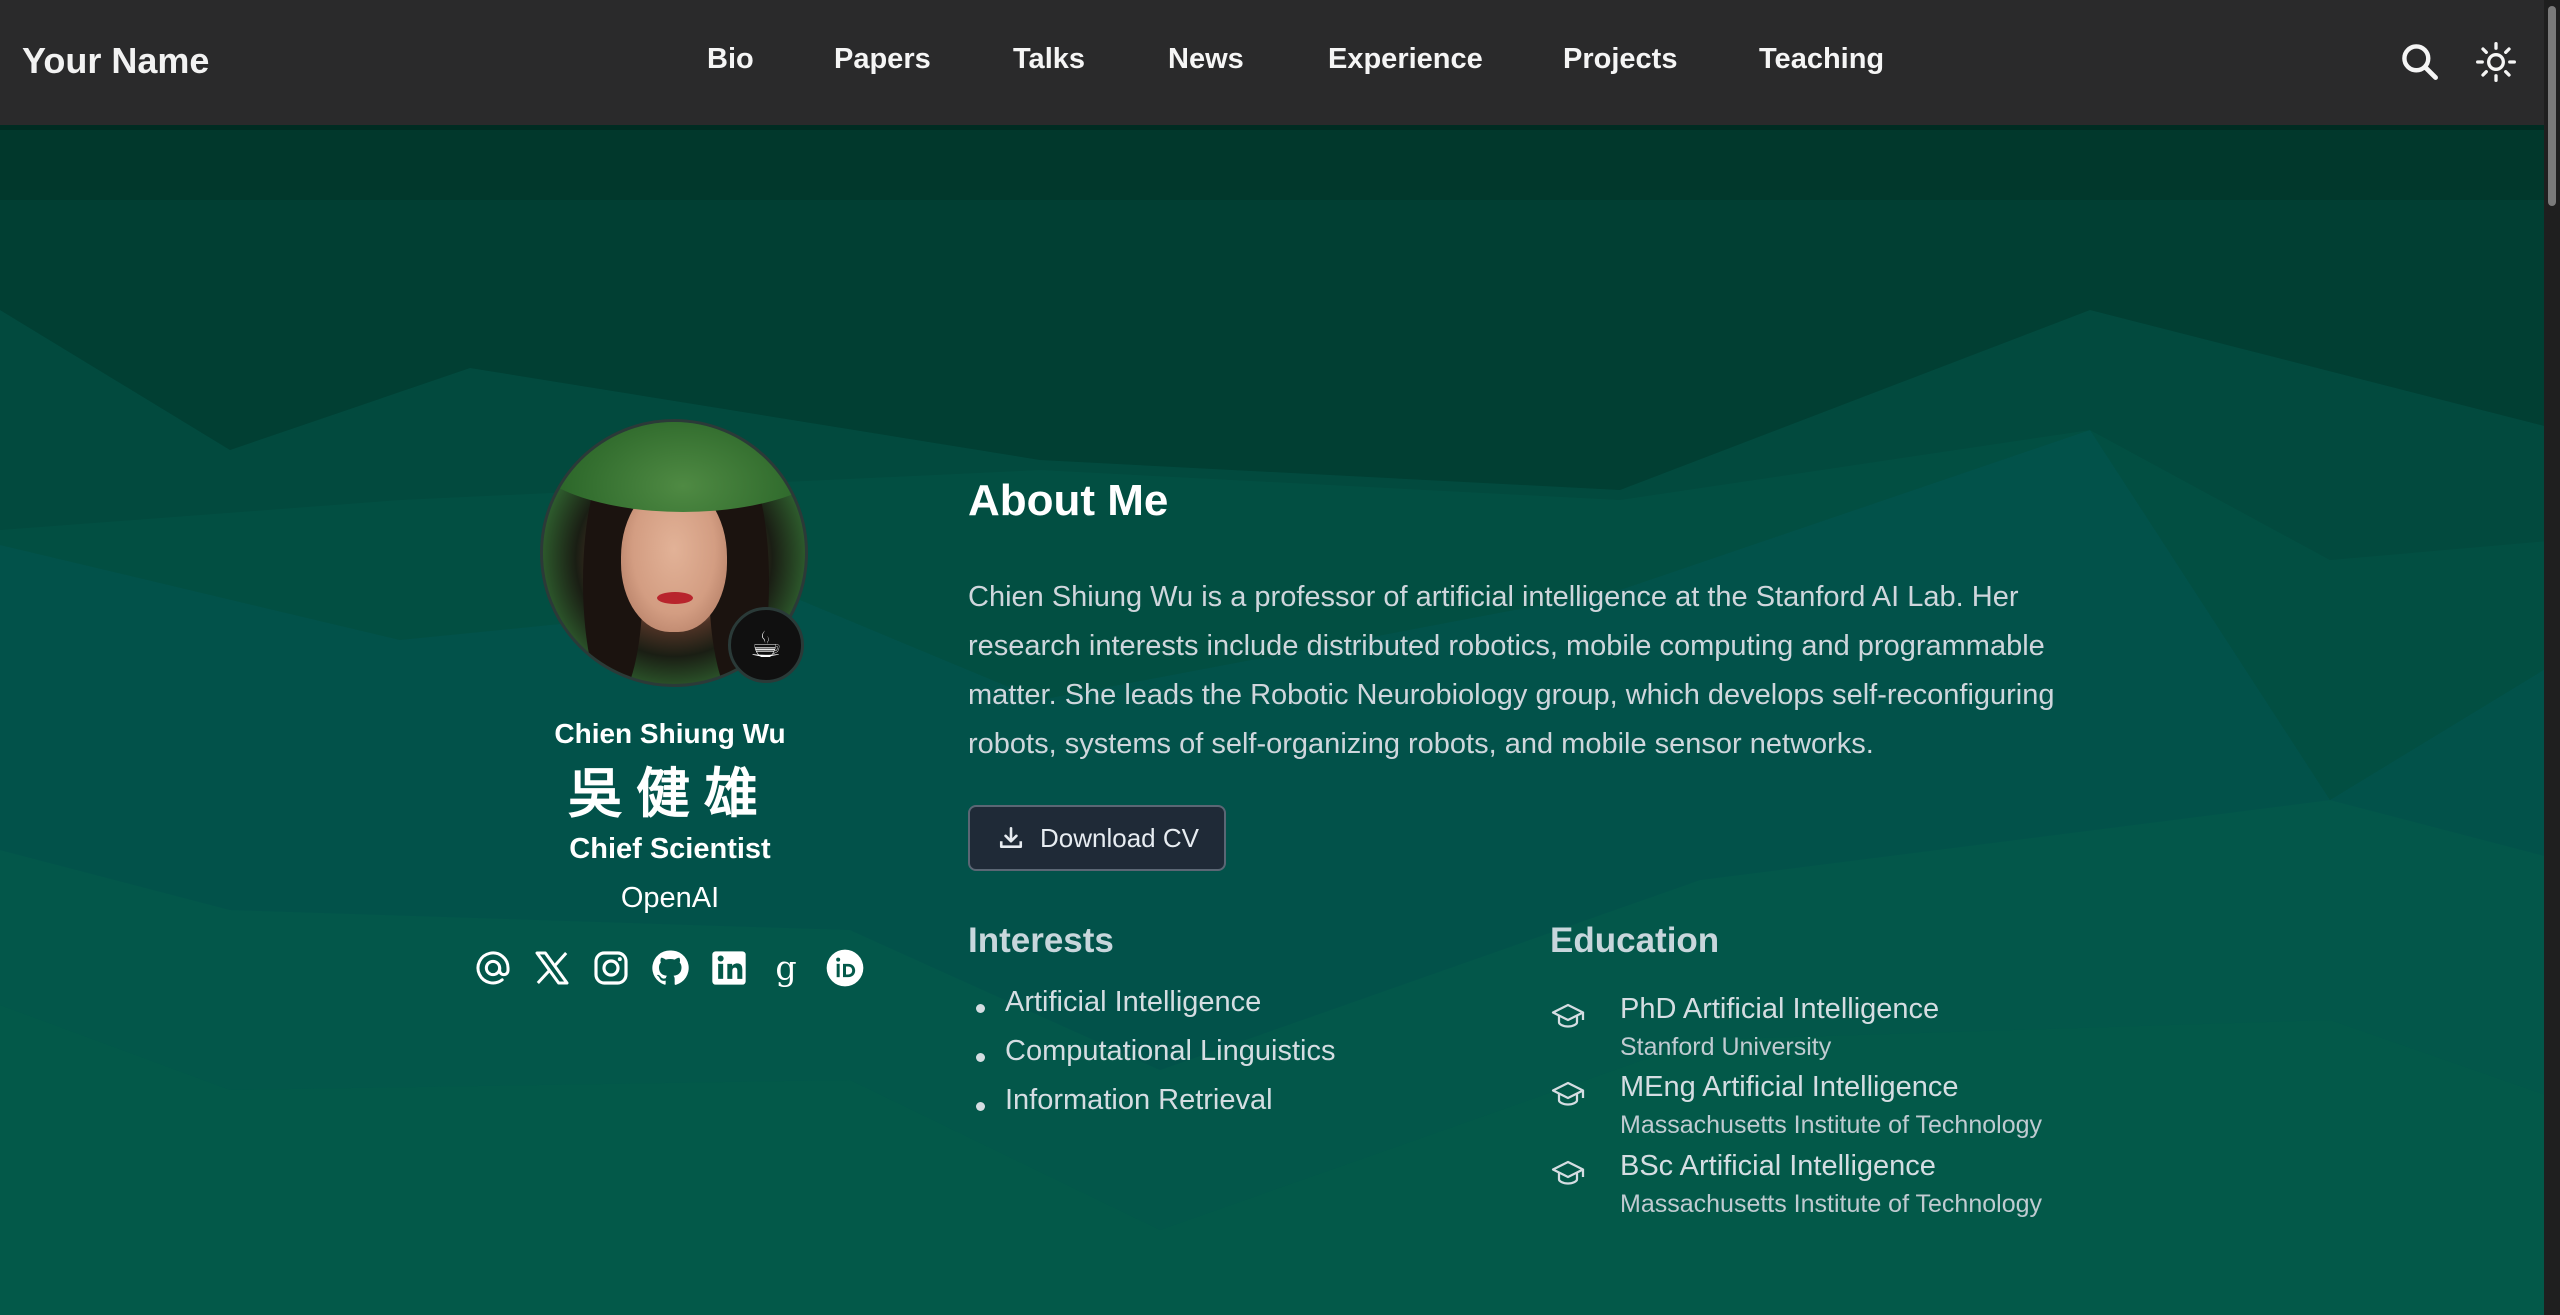  I want to click on orcid-icon, so click(845, 968).